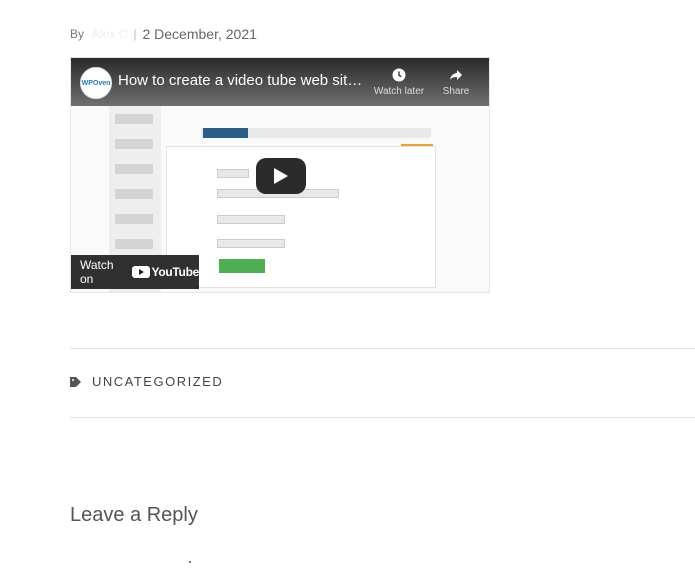 Image resolution: width=695 pixels, height=569 pixels. What do you see at coordinates (456, 75) in the screenshot?
I see `share-icon` at bounding box center [456, 75].